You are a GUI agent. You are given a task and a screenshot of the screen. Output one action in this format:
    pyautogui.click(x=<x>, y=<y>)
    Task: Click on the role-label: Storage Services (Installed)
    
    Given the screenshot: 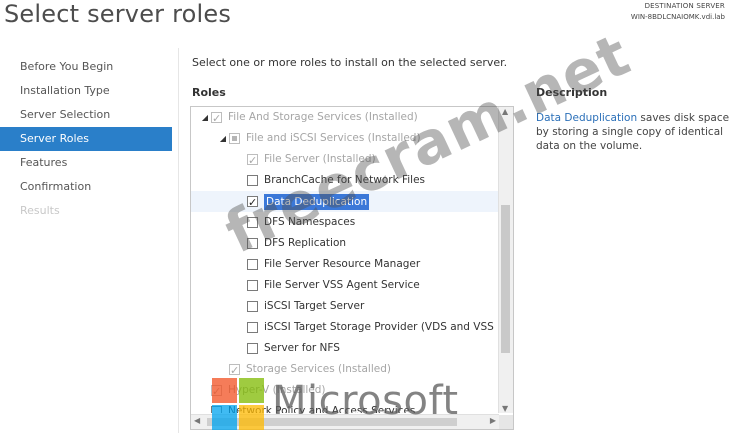 What is the action you would take?
    pyautogui.click(x=318, y=369)
    